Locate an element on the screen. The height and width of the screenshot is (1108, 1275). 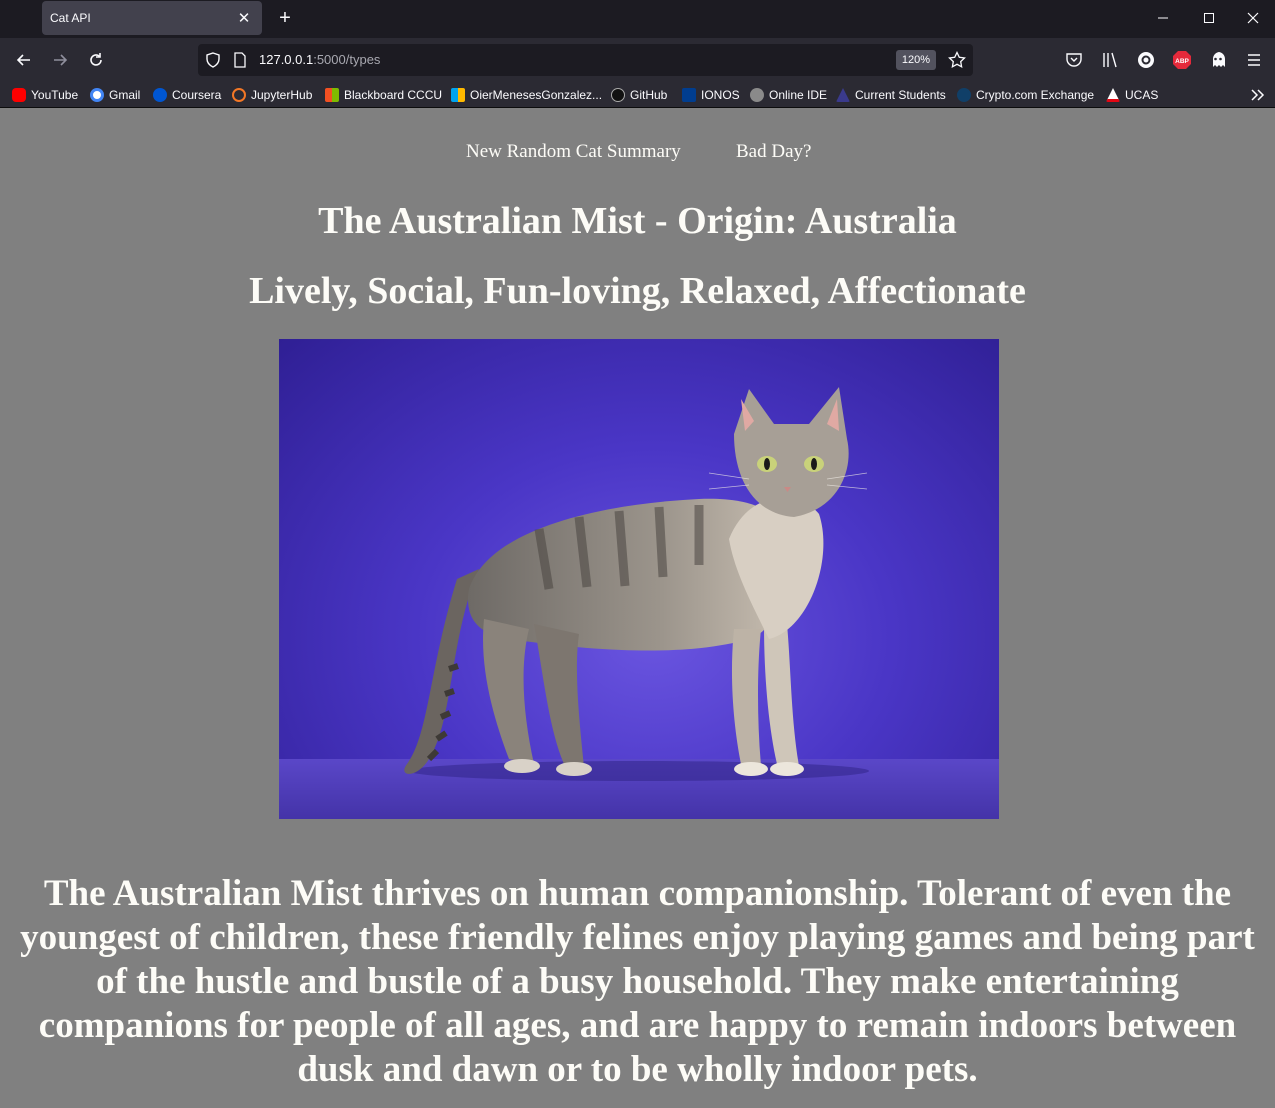
back-icon is located at coordinates (24, 60).